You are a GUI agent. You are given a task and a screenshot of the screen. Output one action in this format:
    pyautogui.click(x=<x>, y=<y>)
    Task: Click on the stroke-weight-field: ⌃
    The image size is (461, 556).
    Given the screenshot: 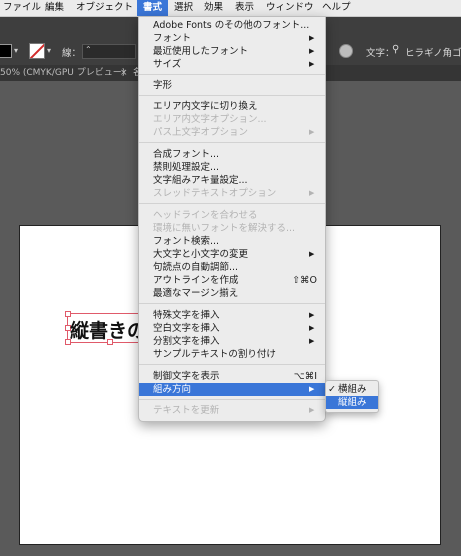 What is the action you would take?
    pyautogui.click(x=109, y=51)
    